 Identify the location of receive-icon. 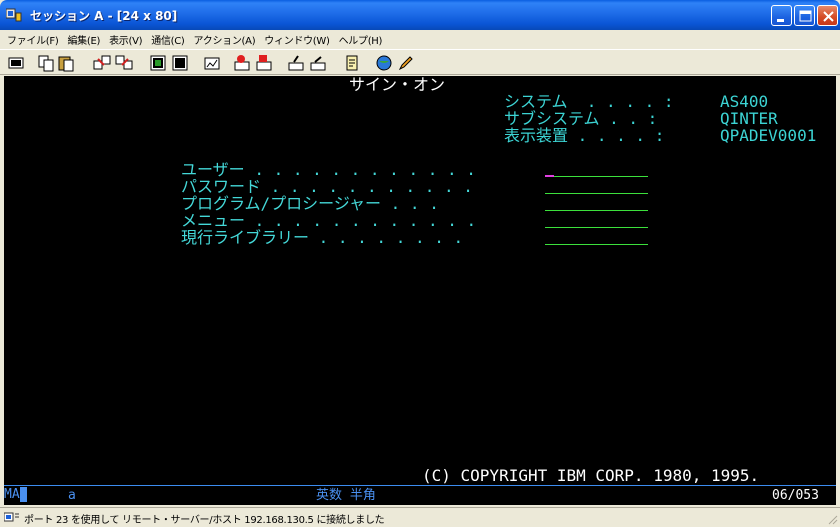
(124, 62).